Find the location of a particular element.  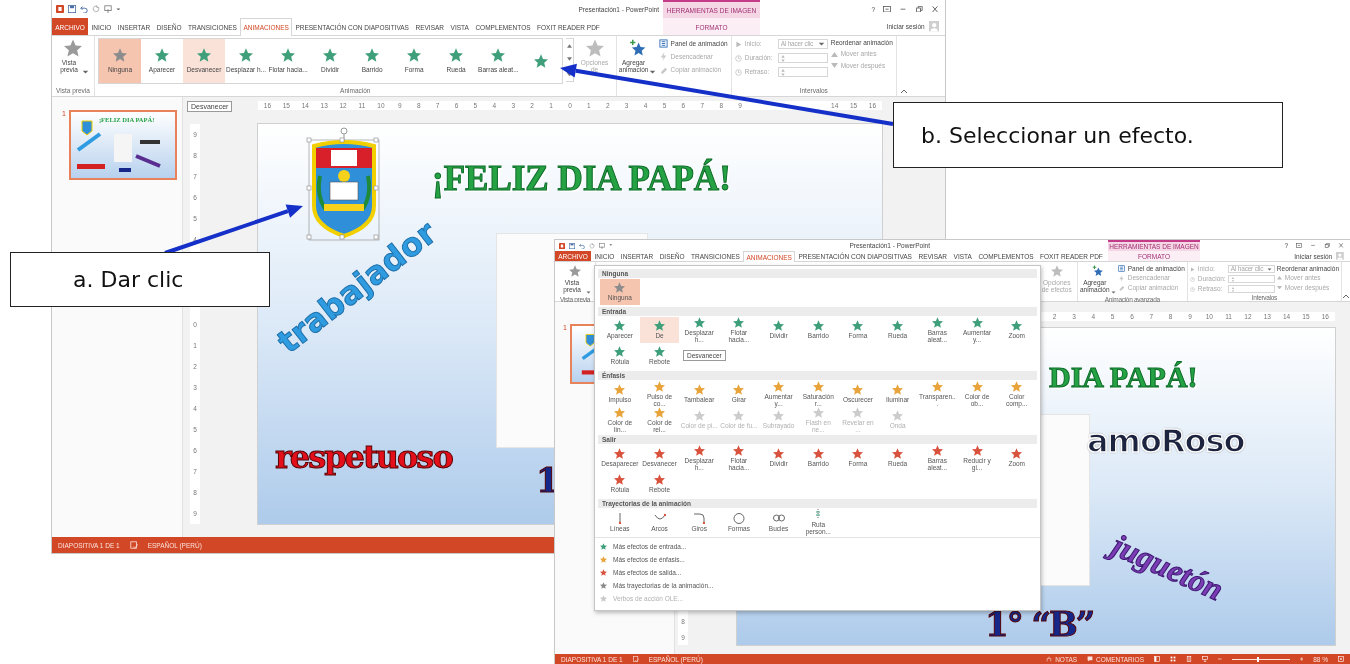

callout-text: a. Dar clic is located at coordinates (128, 279).